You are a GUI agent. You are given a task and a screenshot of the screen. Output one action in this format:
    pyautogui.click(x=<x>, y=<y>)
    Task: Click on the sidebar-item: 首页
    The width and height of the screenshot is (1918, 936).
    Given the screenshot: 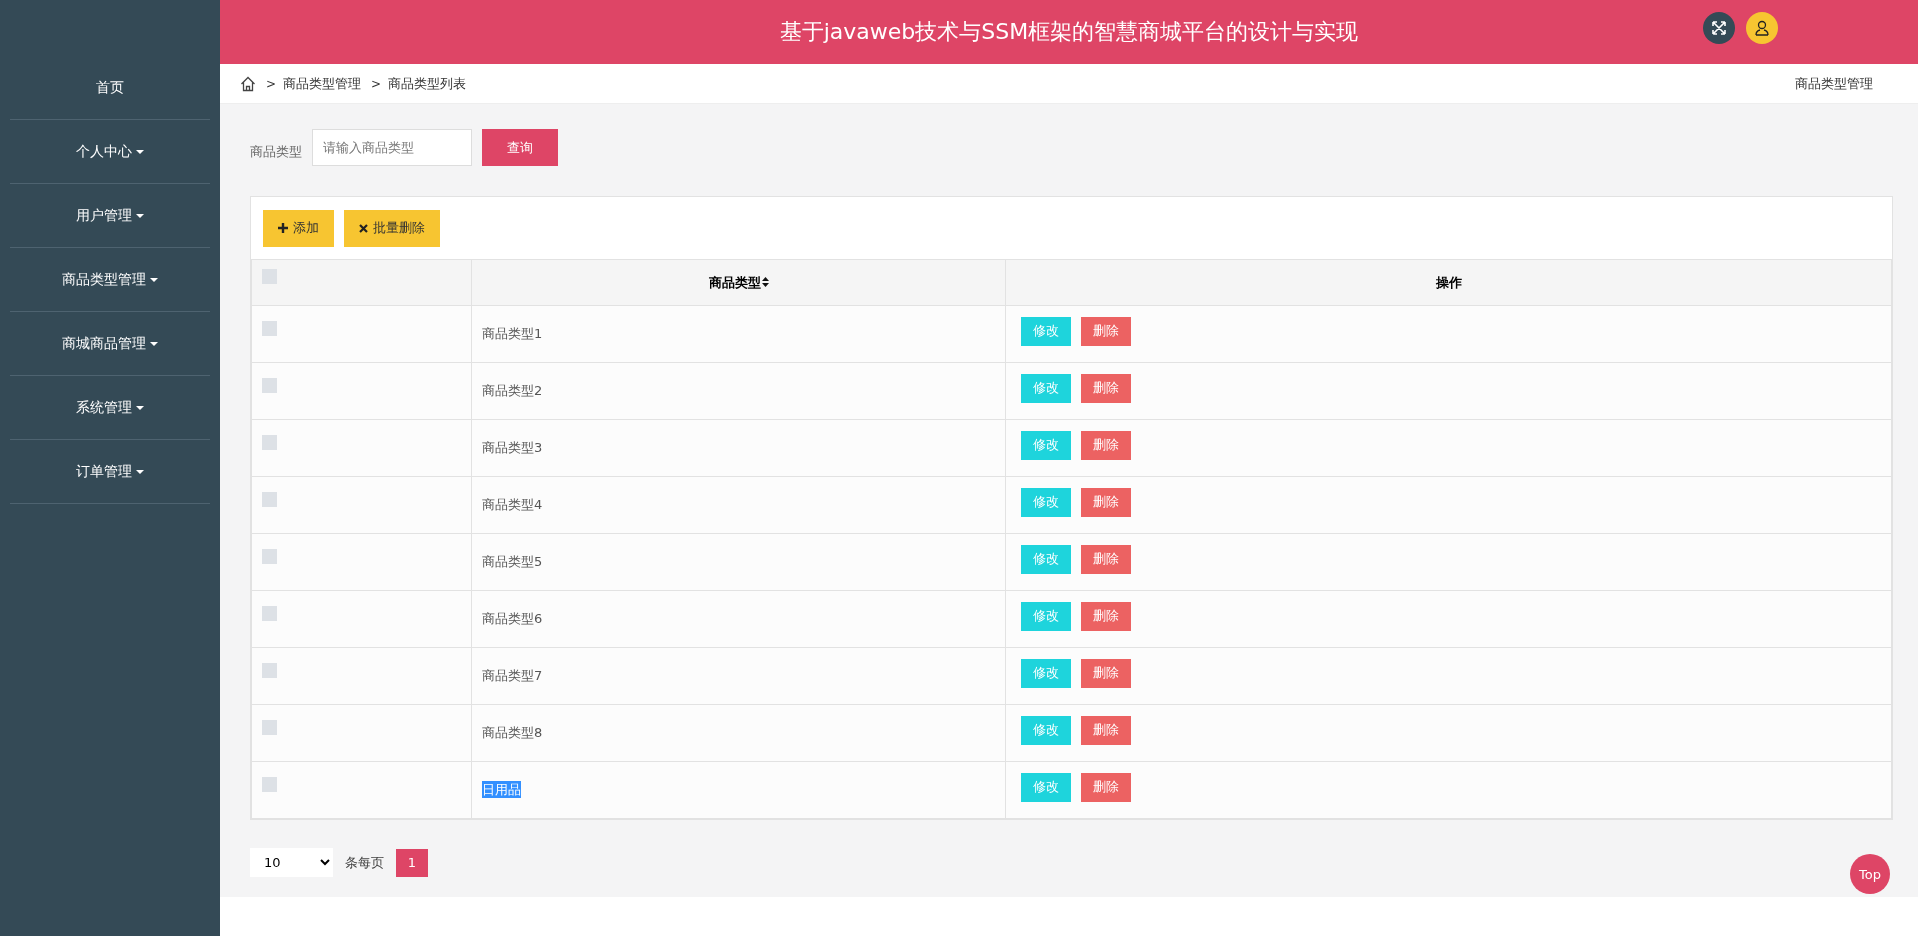 What is the action you would take?
    pyautogui.click(x=110, y=88)
    